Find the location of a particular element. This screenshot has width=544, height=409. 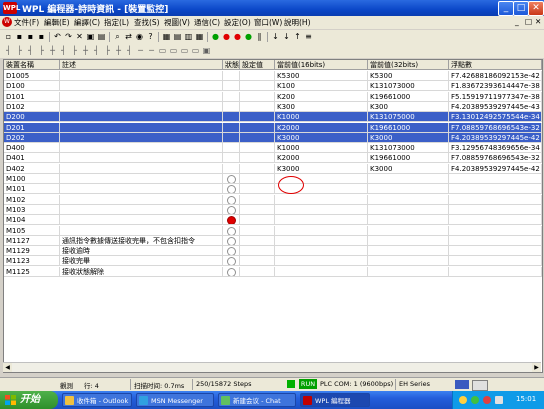

column-header-float: 浮點數 is located at coordinates (495, 65).